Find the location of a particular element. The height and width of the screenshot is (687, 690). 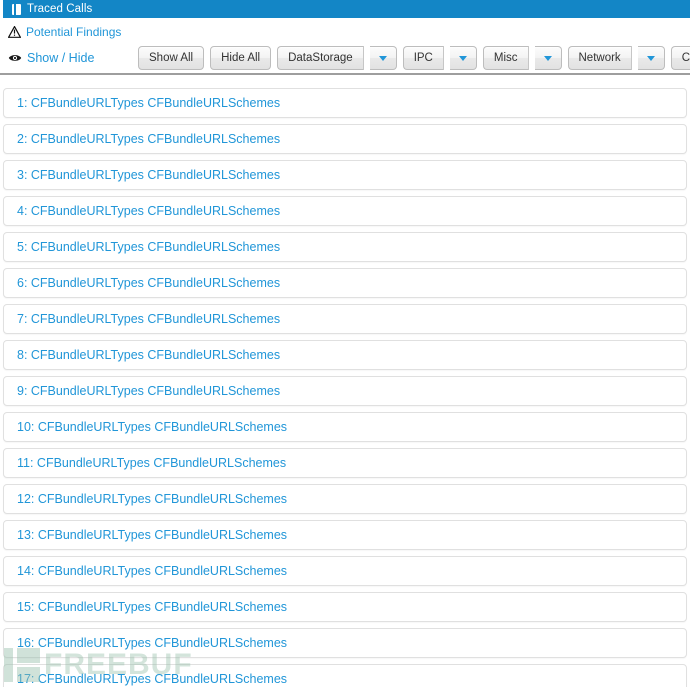

show-hide-label: Show / Hide is located at coordinates (61, 58).